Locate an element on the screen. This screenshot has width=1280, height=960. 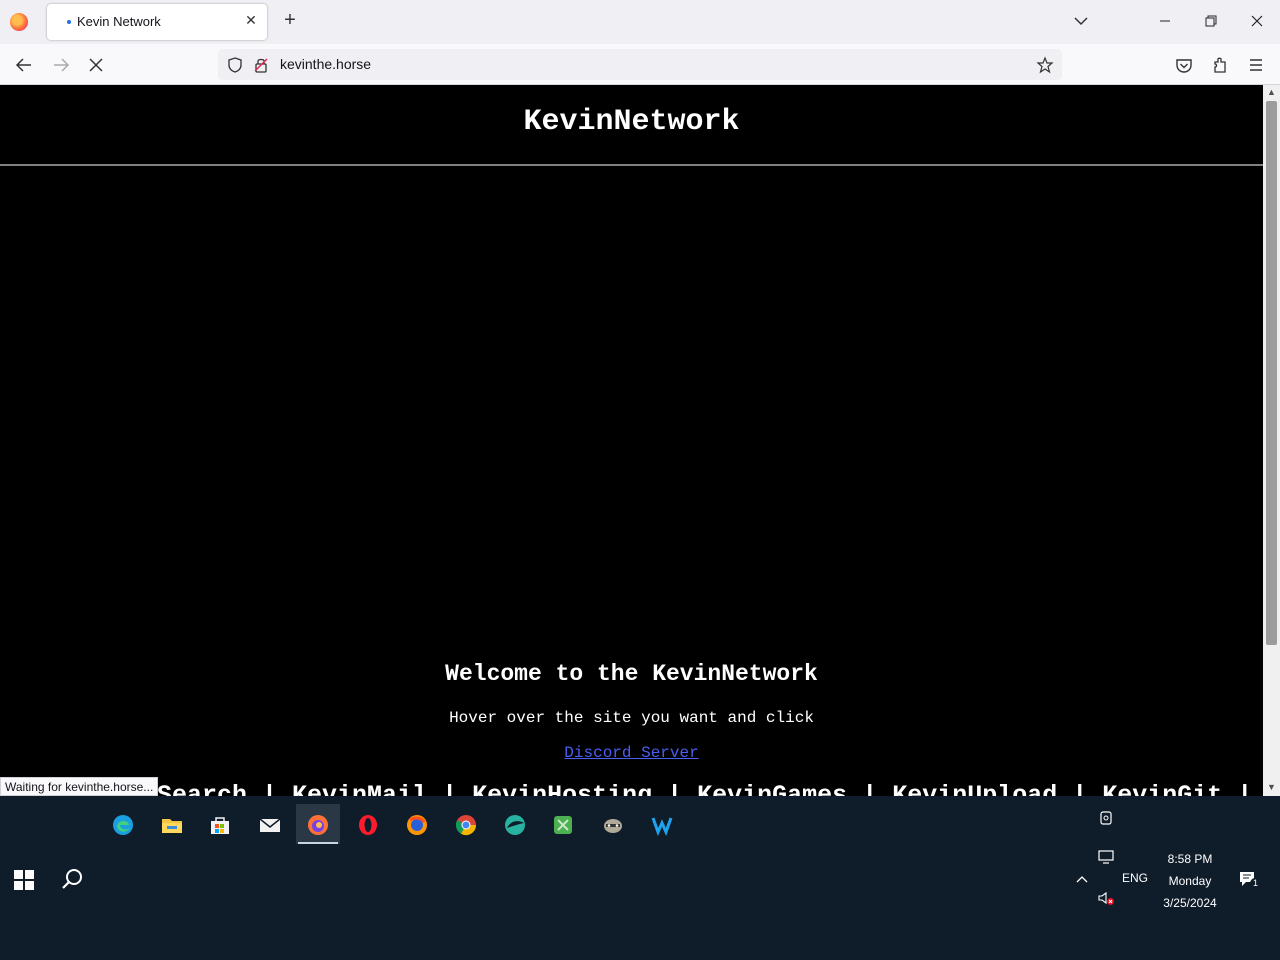
notification-count-badge: 1 is located at coordinates (1255, 883).